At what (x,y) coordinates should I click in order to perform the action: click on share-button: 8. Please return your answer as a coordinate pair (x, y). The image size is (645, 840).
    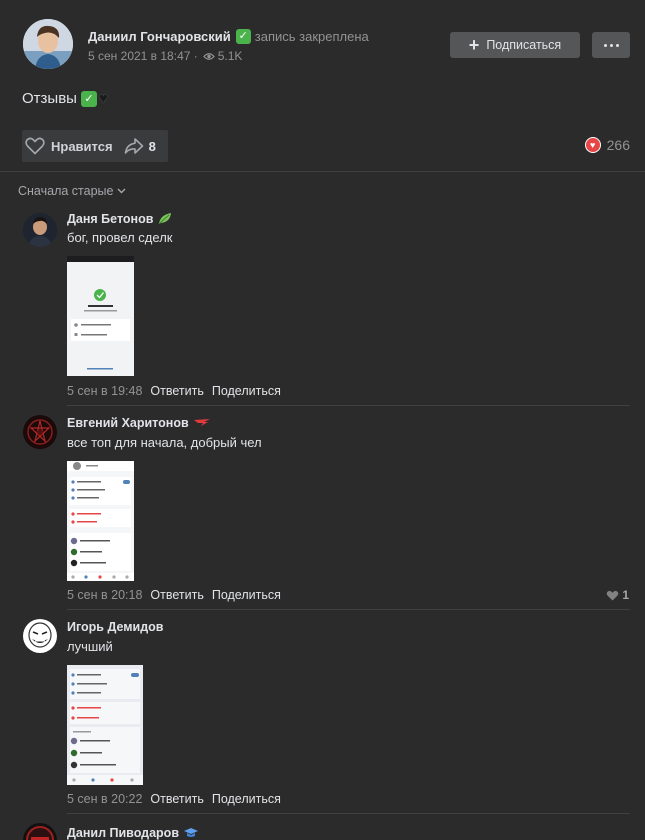
    Looking at the image, I should click on (140, 146).